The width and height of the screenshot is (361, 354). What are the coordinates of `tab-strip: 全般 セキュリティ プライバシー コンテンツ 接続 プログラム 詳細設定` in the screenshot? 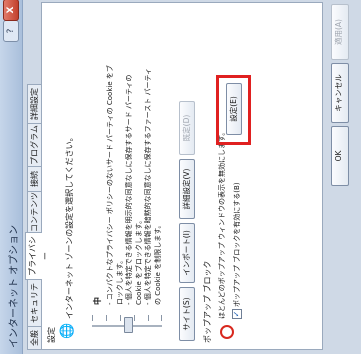 It's located at (38, 177).